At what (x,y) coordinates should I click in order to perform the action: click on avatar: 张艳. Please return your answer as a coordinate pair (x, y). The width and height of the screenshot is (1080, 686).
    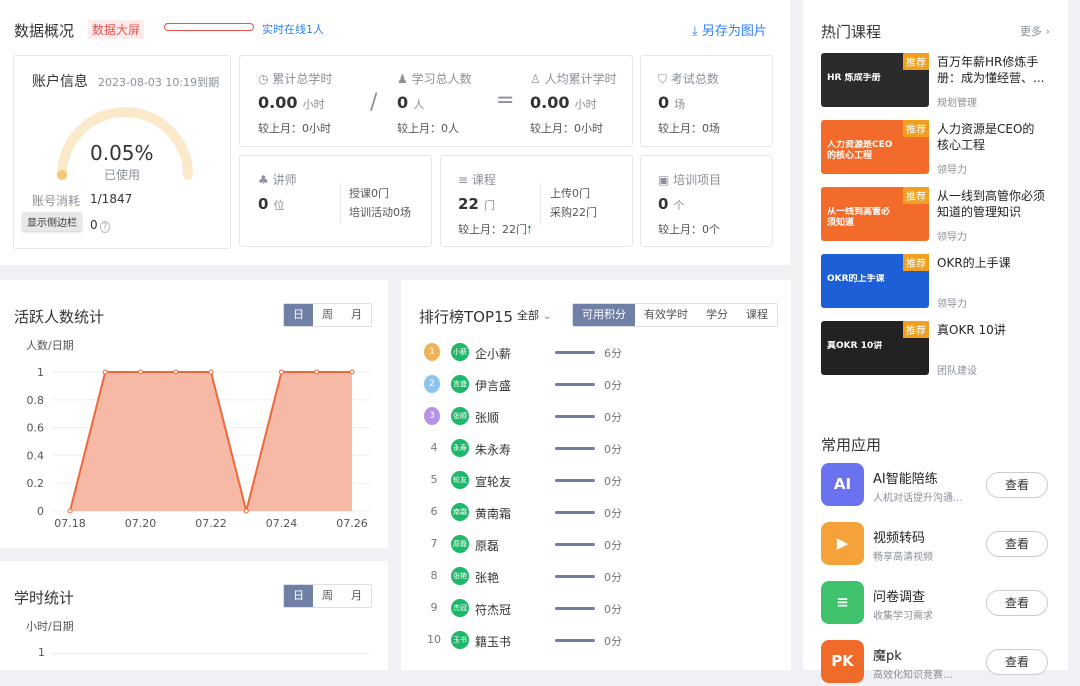
    Looking at the image, I should click on (460, 576).